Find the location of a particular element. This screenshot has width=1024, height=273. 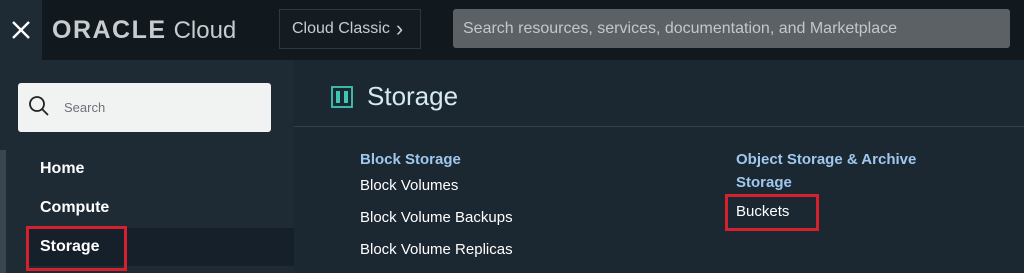

close-icon is located at coordinates (21, 30).